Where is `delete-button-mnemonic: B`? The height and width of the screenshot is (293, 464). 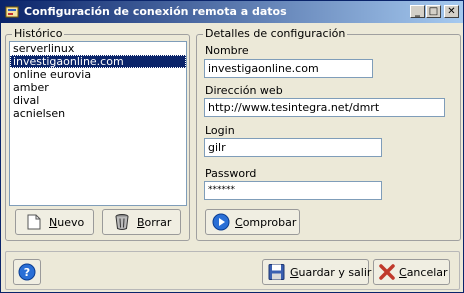
delete-button-mnemonic: B is located at coordinates (141, 222).